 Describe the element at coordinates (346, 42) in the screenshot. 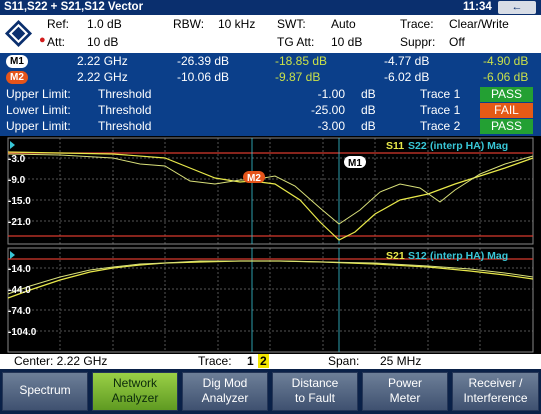

I see `tgatt-value: 10 dB` at that location.